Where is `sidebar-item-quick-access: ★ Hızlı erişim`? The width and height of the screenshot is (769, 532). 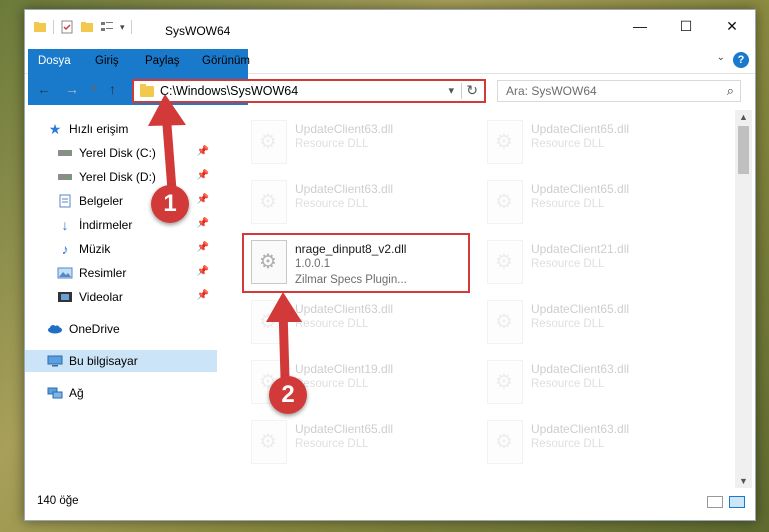 sidebar-item-quick-access: ★ Hızlı erişim is located at coordinates (121, 129).